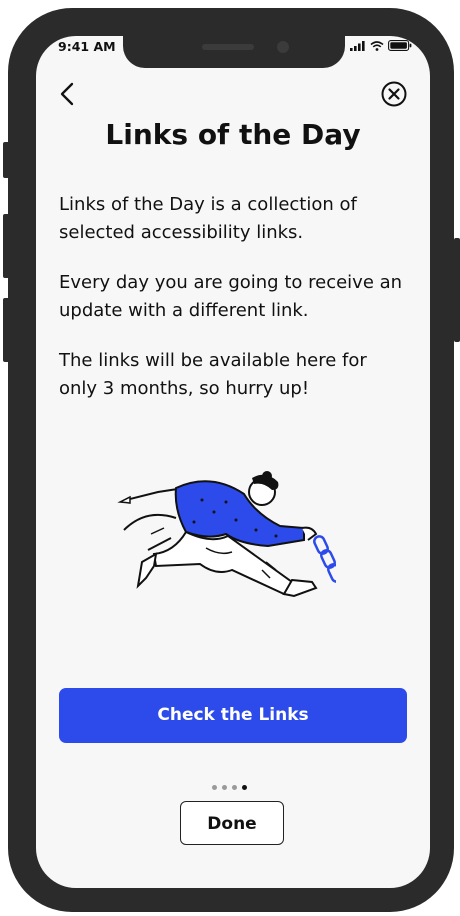 Image resolution: width=460 pixels, height=916 pixels. Describe the element at coordinates (233, 715) in the screenshot. I see `check-links-button: Check the Links` at that location.